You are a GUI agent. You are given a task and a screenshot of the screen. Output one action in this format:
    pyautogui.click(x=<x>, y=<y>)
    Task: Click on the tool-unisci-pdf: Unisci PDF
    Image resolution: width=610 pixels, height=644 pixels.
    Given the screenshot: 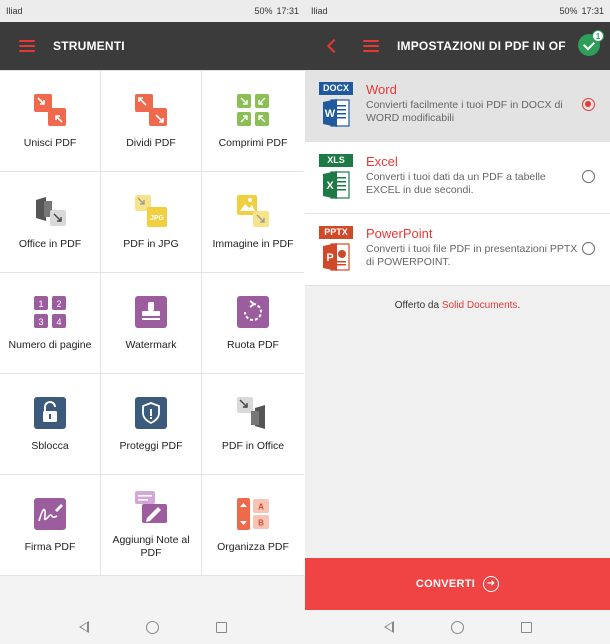 What is the action you would take?
    pyautogui.click(x=50, y=121)
    